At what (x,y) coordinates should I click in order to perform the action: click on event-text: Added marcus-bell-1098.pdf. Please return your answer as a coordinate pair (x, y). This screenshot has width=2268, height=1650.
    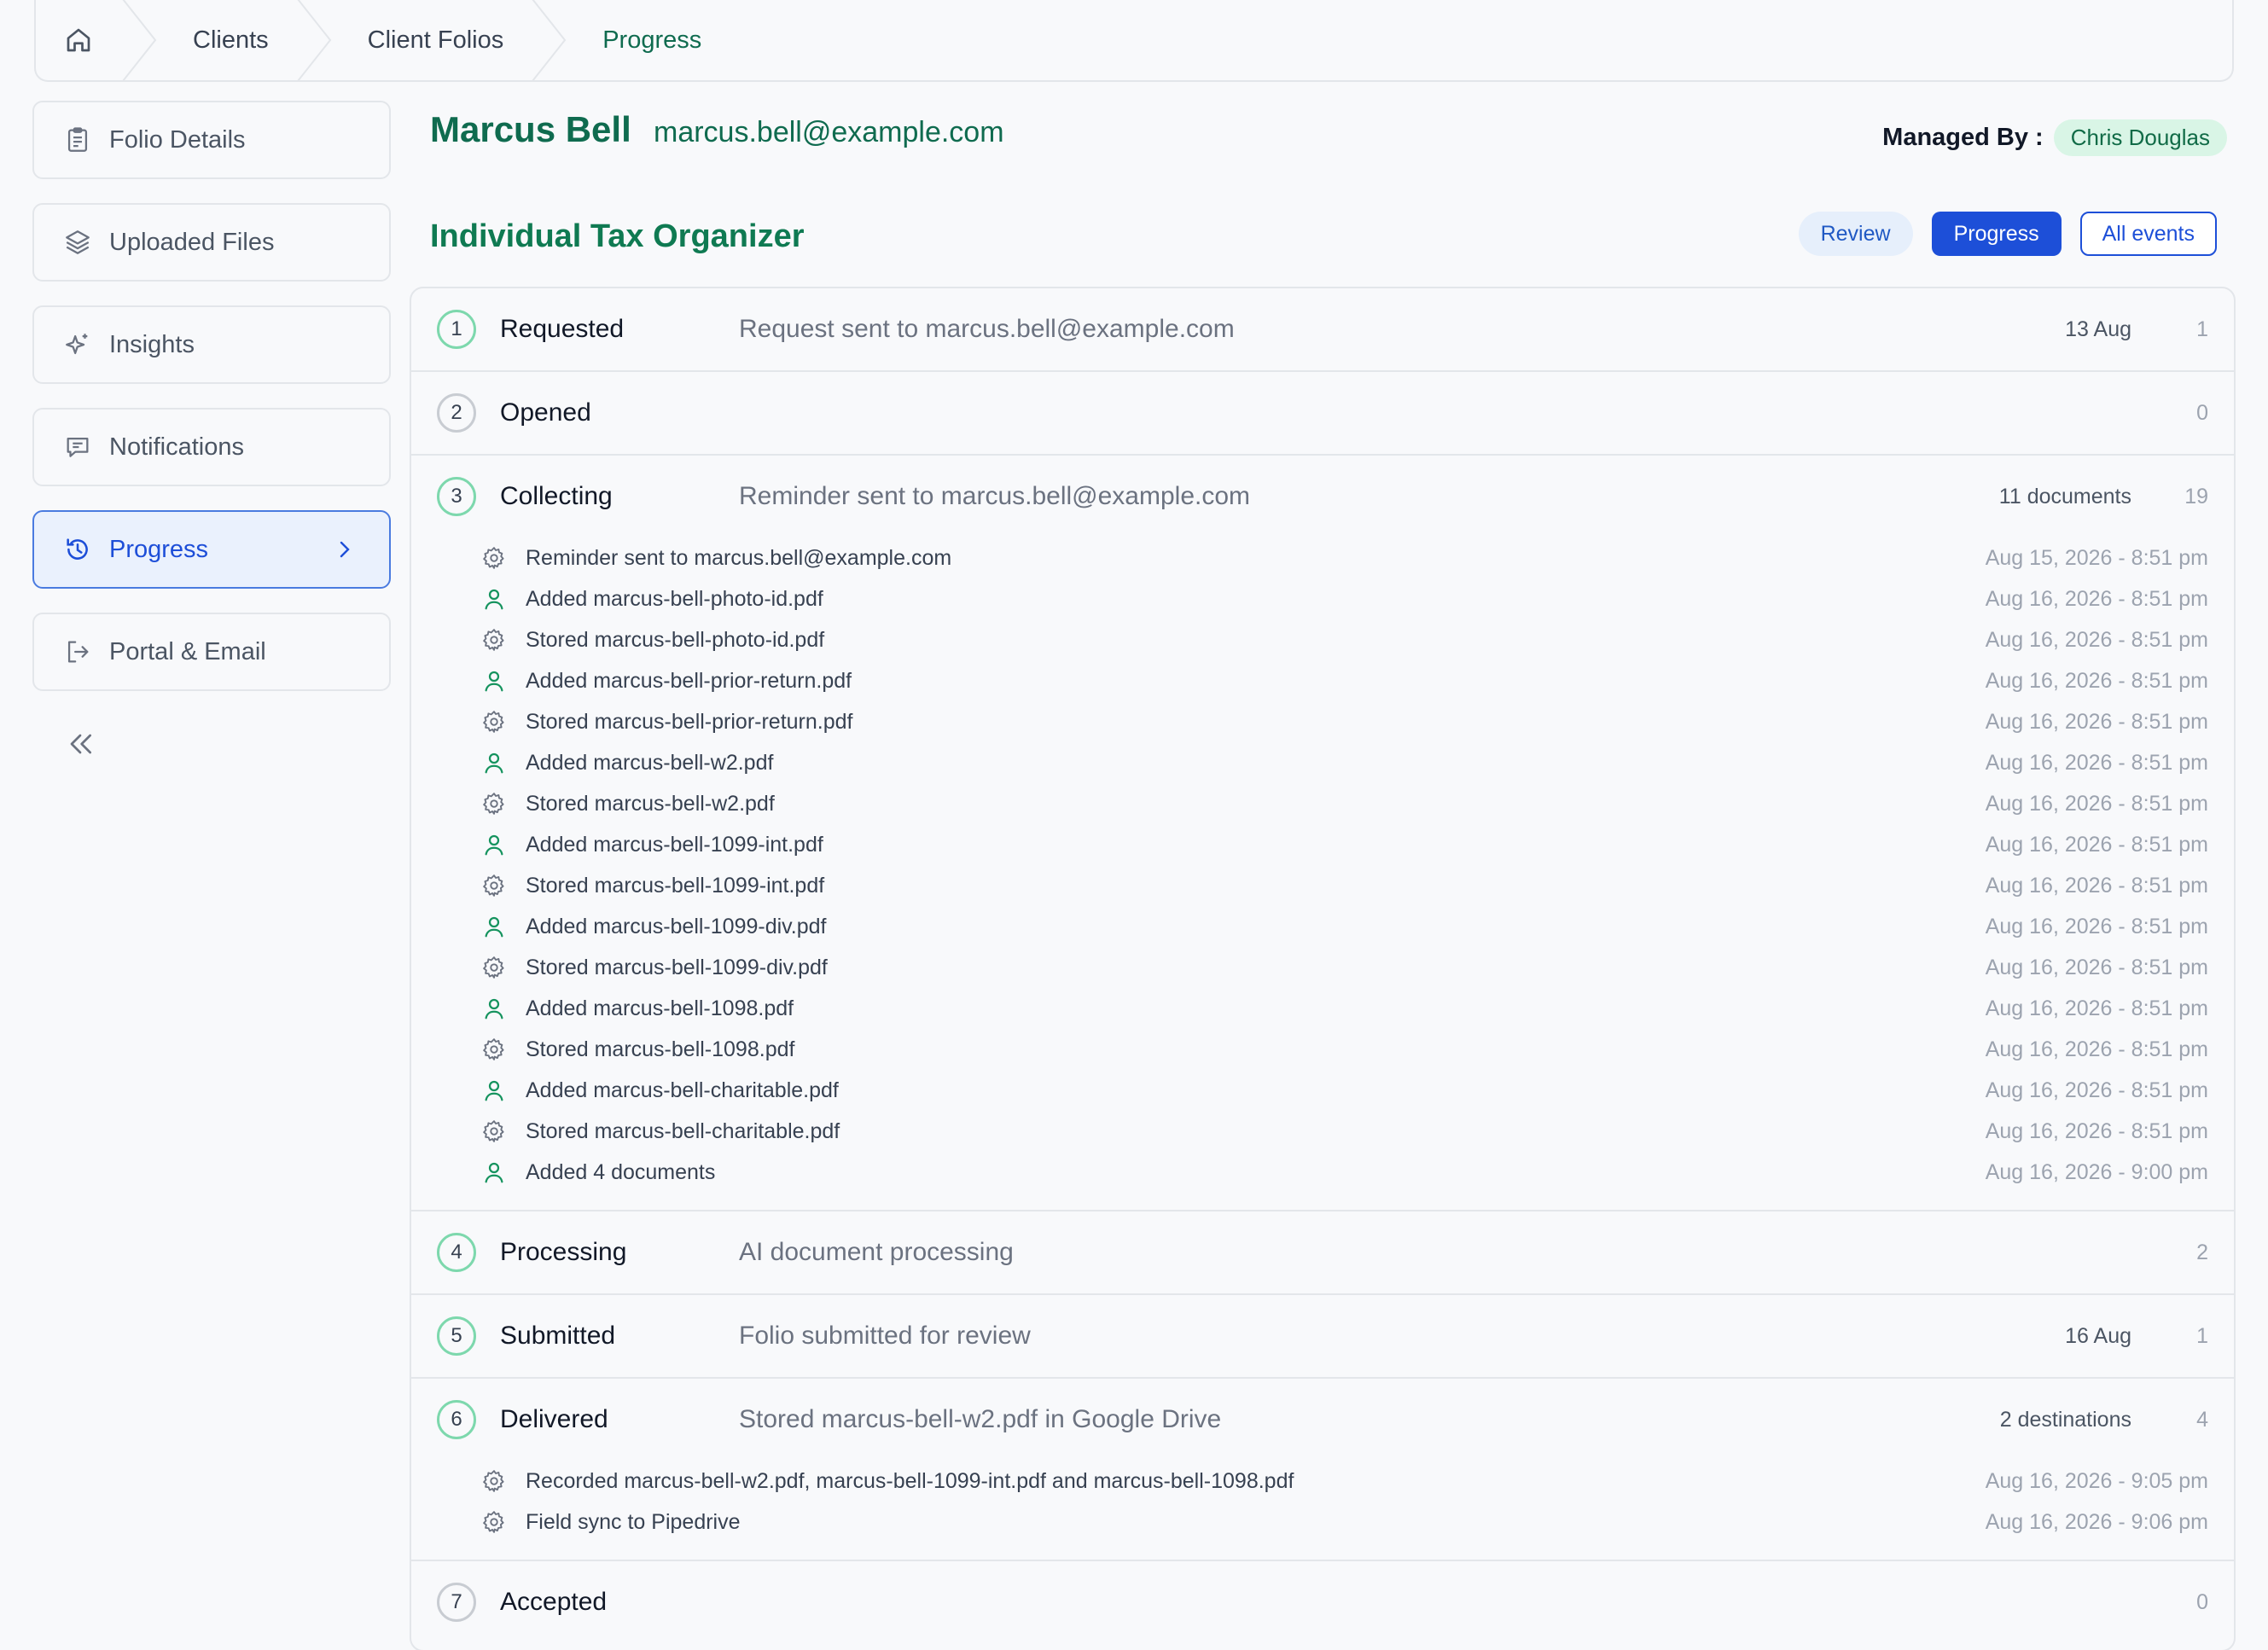
    Looking at the image, I should click on (660, 1008).